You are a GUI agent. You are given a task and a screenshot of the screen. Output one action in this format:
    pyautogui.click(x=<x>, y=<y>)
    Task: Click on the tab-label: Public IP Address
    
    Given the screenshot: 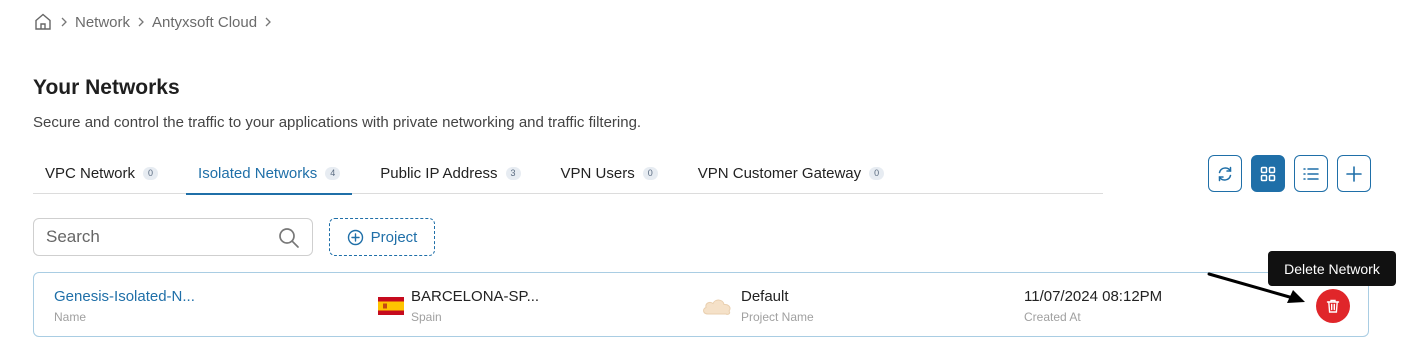 What is the action you would take?
    pyautogui.click(x=439, y=173)
    